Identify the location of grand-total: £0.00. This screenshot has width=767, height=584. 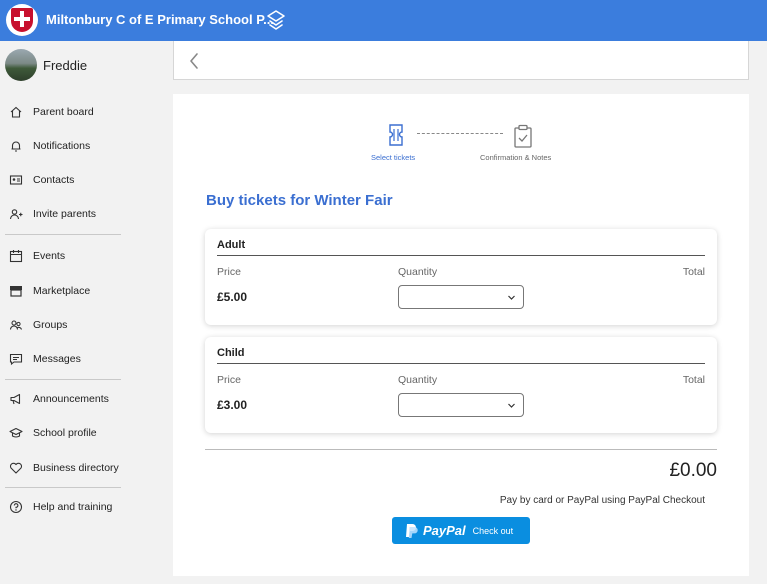
(693, 470).